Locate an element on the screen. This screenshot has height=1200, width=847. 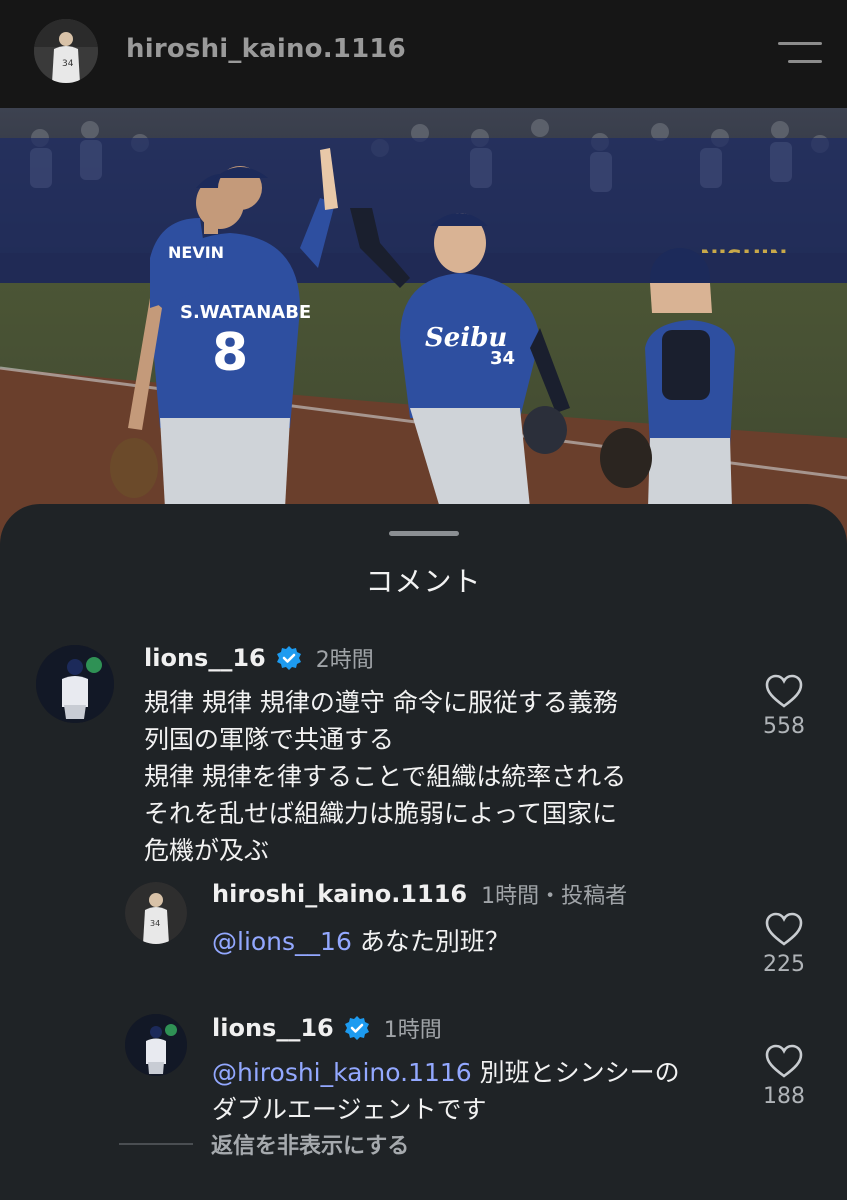
reply-time: 1時間・投稿者 is located at coordinates (554, 896).